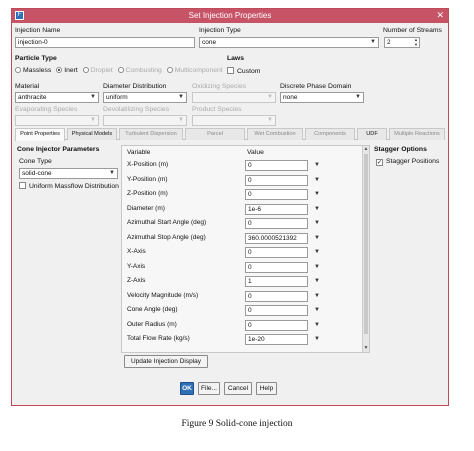 The height and width of the screenshot is (451, 474). I want to click on cone-type-value: solid-cone, so click(37, 173).